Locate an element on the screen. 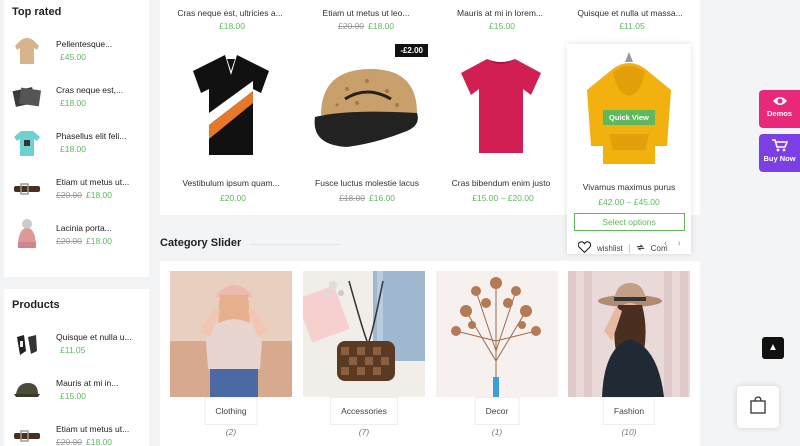 Image resolution: width=800 pixels, height=446 pixels. demos-button: Demos is located at coordinates (779, 109).